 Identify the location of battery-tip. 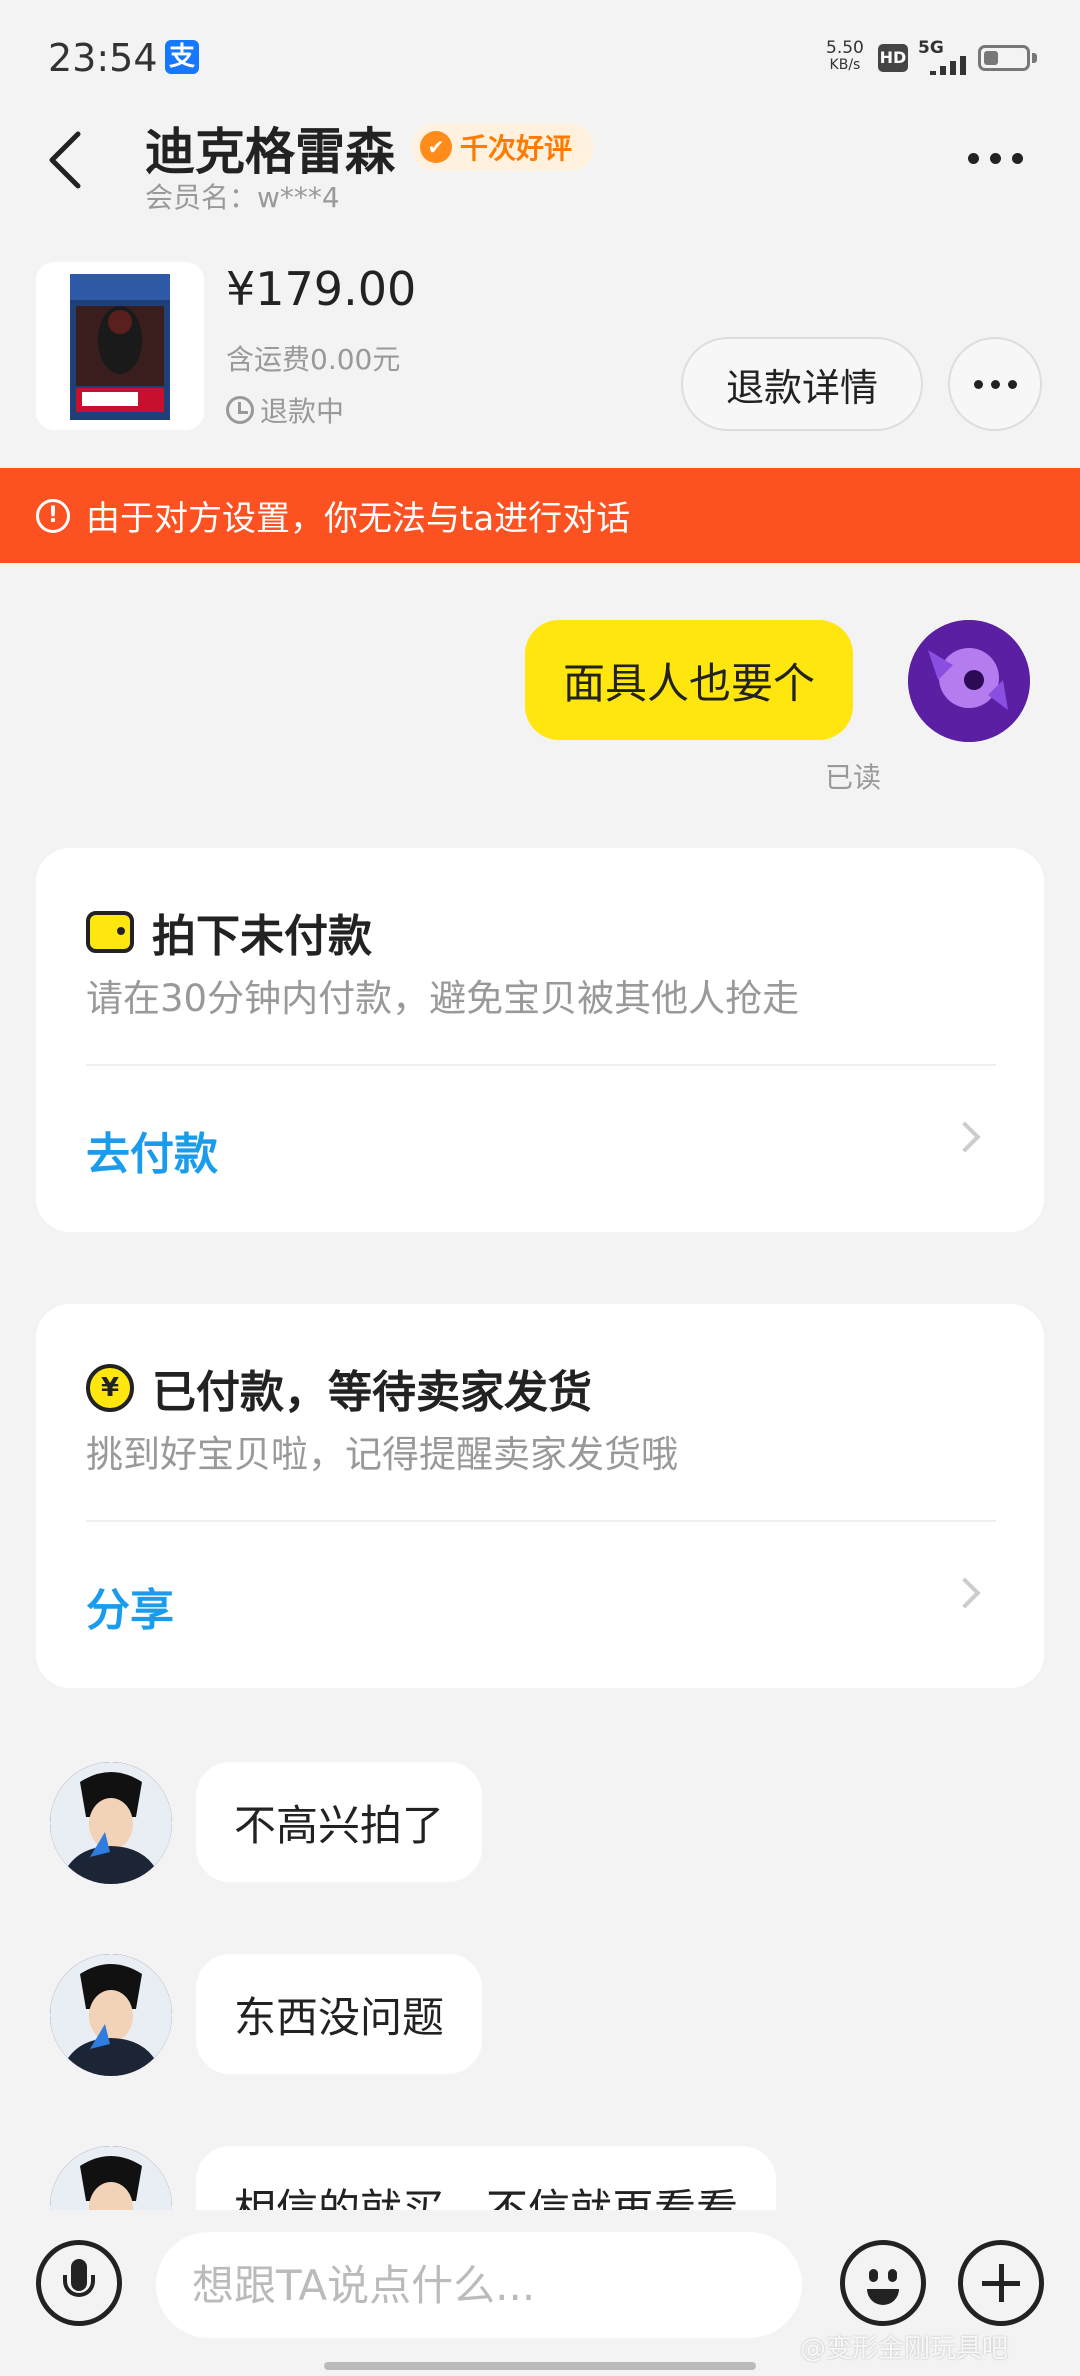
(1034, 58).